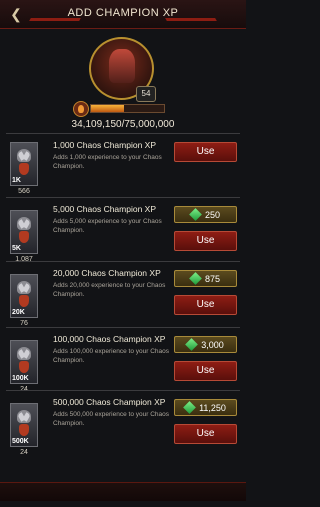  Describe the element at coordinates (212, 214) in the screenshot. I see `price-label: 250` at that location.